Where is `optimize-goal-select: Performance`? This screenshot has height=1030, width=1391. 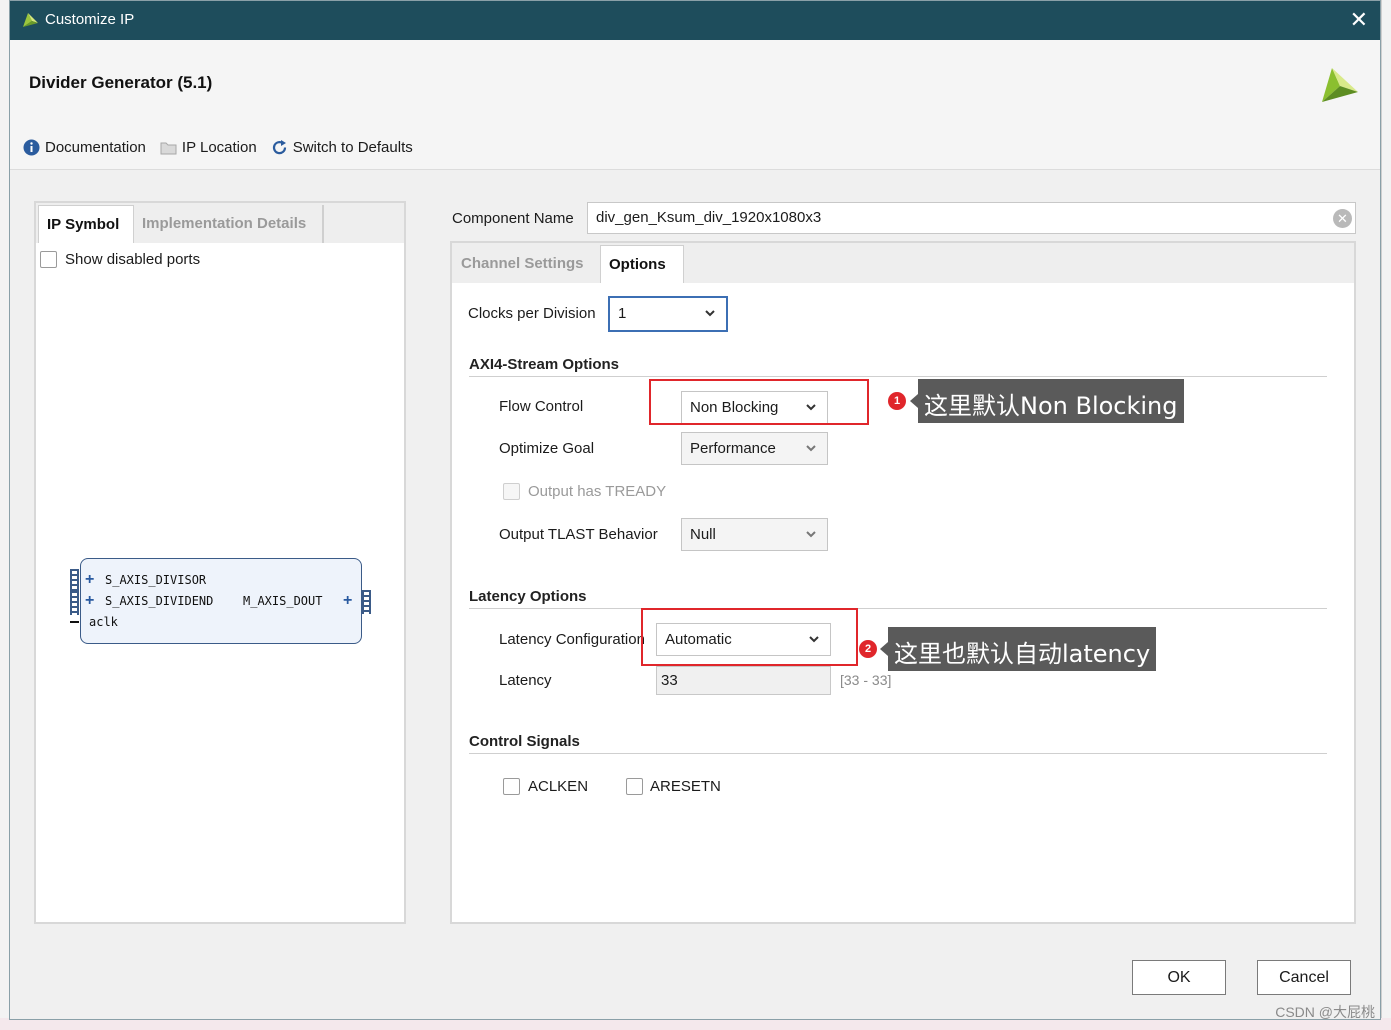
optimize-goal-select: Performance is located at coordinates (754, 448).